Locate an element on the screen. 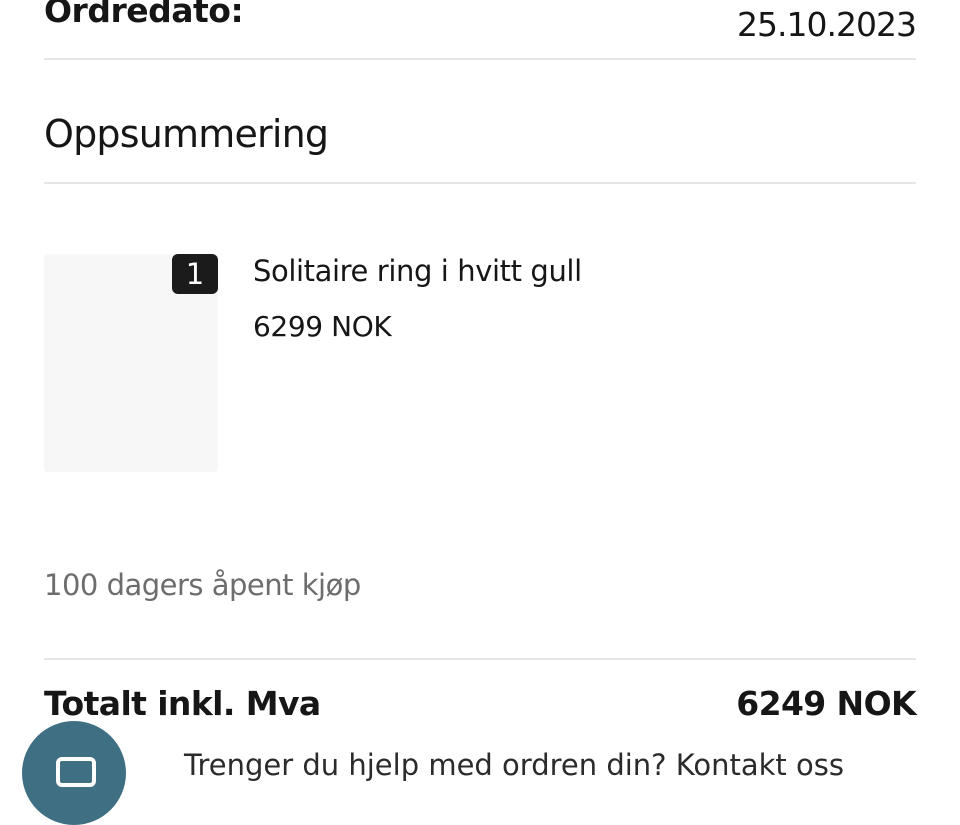 The height and width of the screenshot is (825, 960). divider-top is located at coordinates (480, 59).